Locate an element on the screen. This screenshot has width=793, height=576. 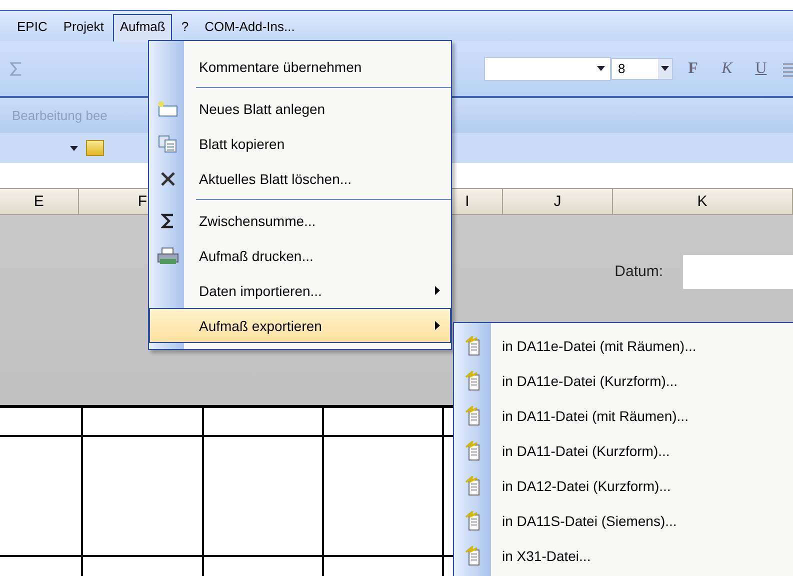
align-icon is located at coordinates (788, 68).